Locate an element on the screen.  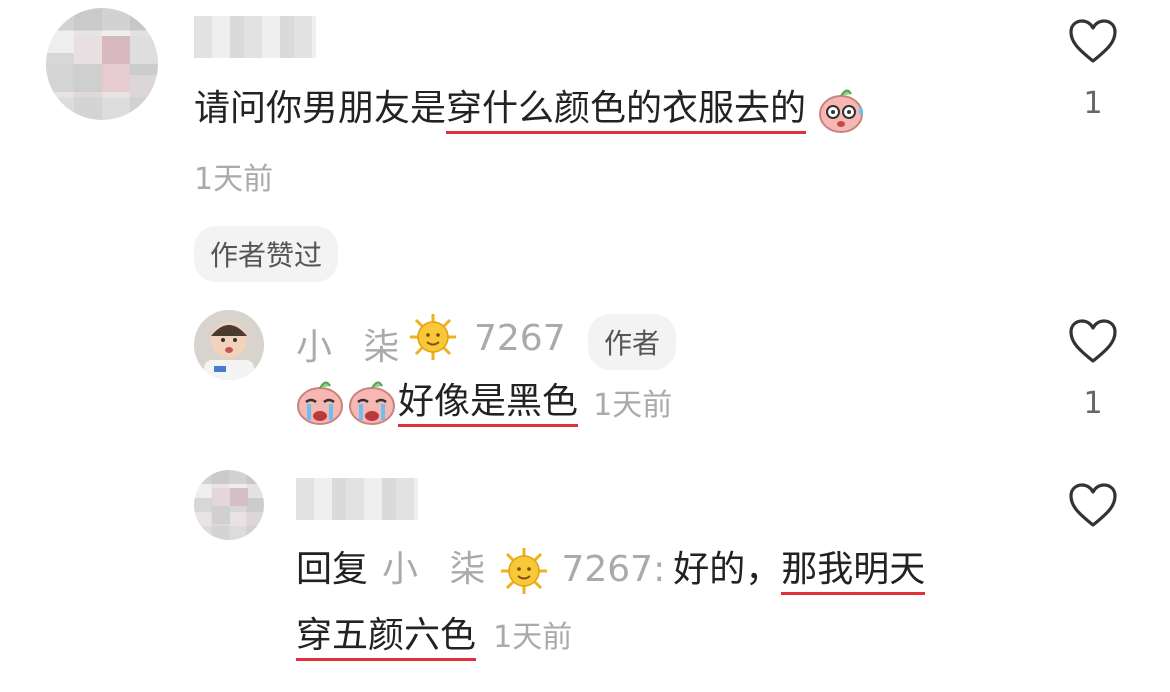
comment-text-highlight: 穿什么颜色的衣服去的 is located at coordinates (626, 111).